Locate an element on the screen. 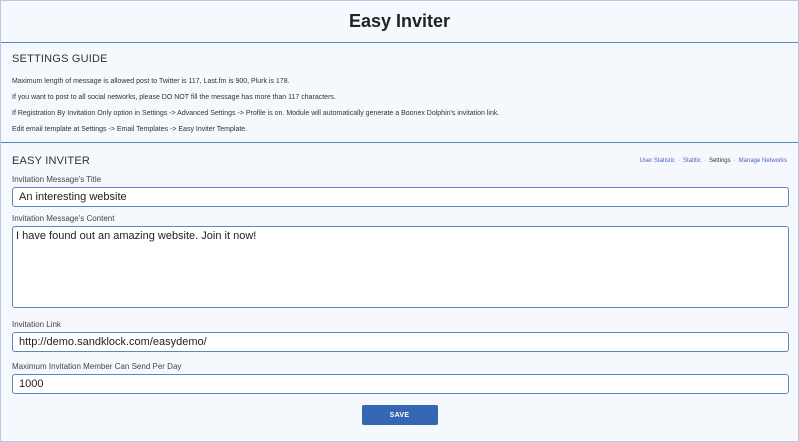 The height and width of the screenshot is (442, 799). message-title-input is located at coordinates (400, 197).